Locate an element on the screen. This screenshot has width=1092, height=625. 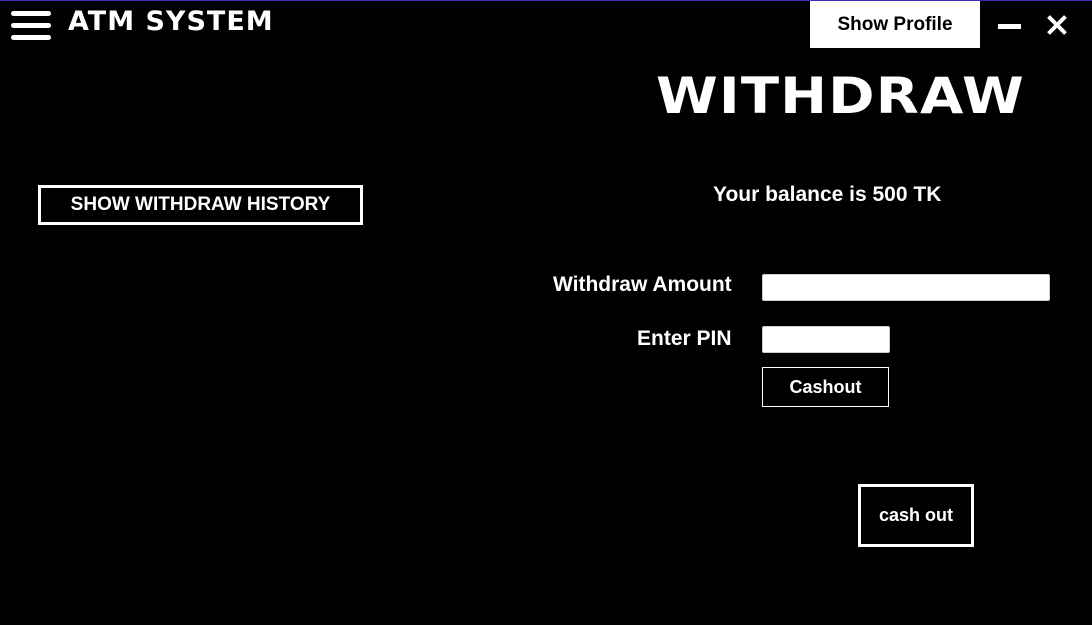
show-withdraw-history-button: SHOW WITHDRAW HISTORY is located at coordinates (200, 205).